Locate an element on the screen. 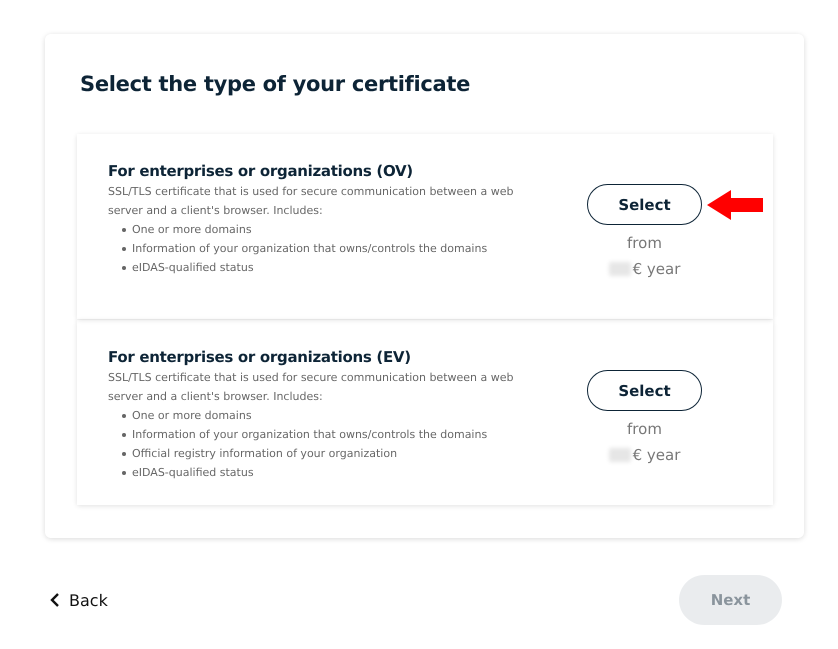 Image resolution: width=838 pixels, height=649 pixels. chevron-left-icon is located at coordinates (55, 600).